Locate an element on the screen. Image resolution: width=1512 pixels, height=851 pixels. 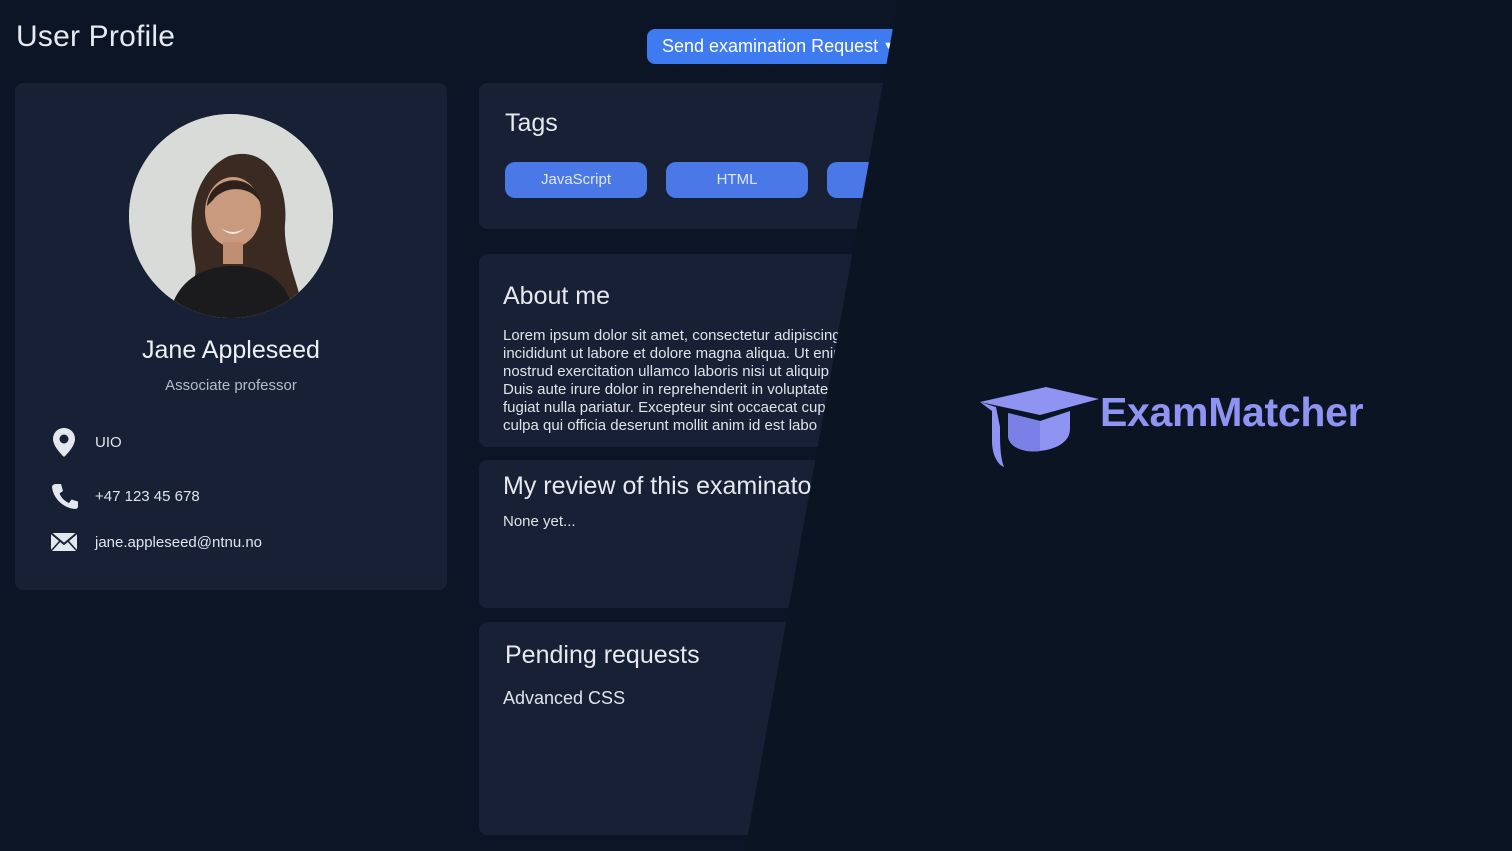
phone-text: +47 123 45 678 is located at coordinates (147, 496).